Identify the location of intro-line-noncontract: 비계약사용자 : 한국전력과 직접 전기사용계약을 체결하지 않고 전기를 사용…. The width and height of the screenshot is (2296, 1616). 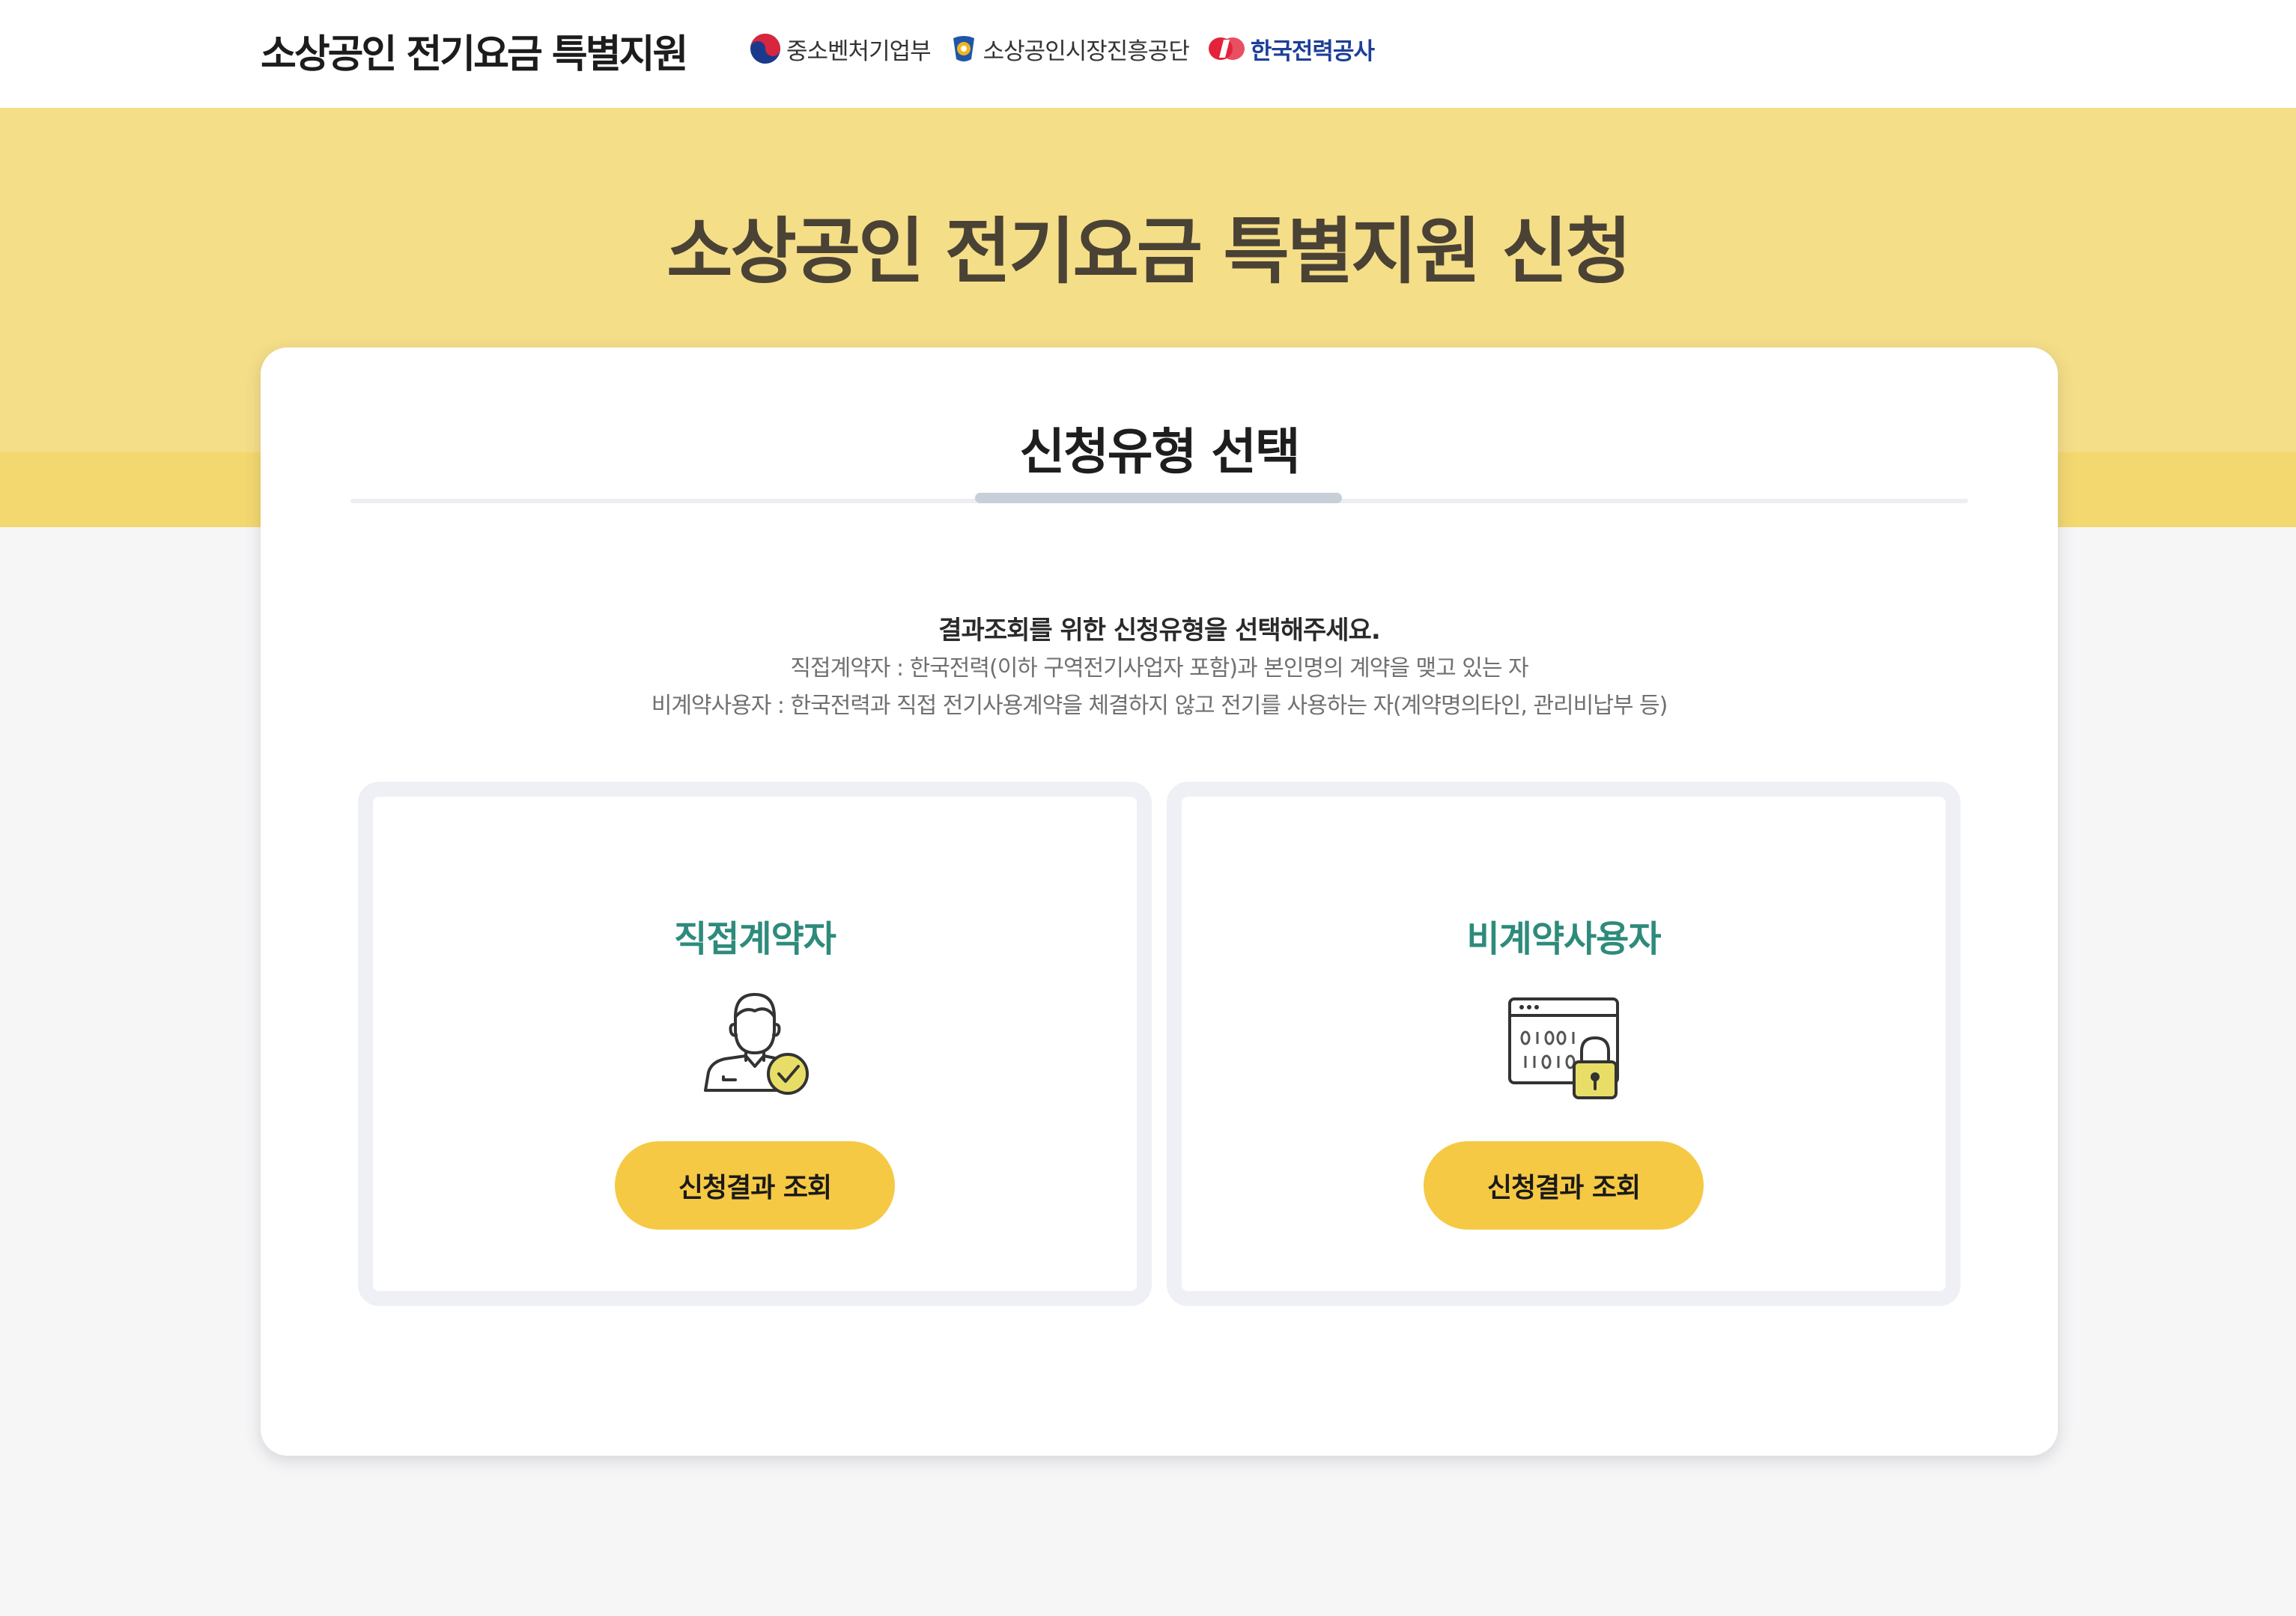
(1159, 706).